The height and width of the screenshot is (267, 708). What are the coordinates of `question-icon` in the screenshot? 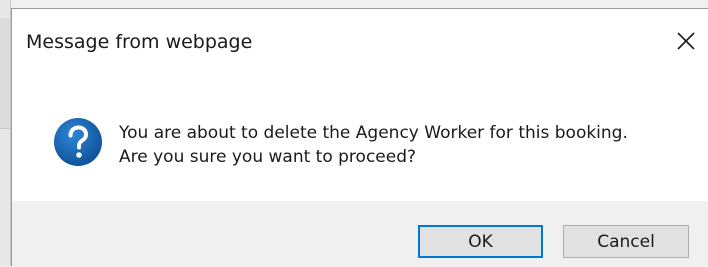 It's located at (78, 142).